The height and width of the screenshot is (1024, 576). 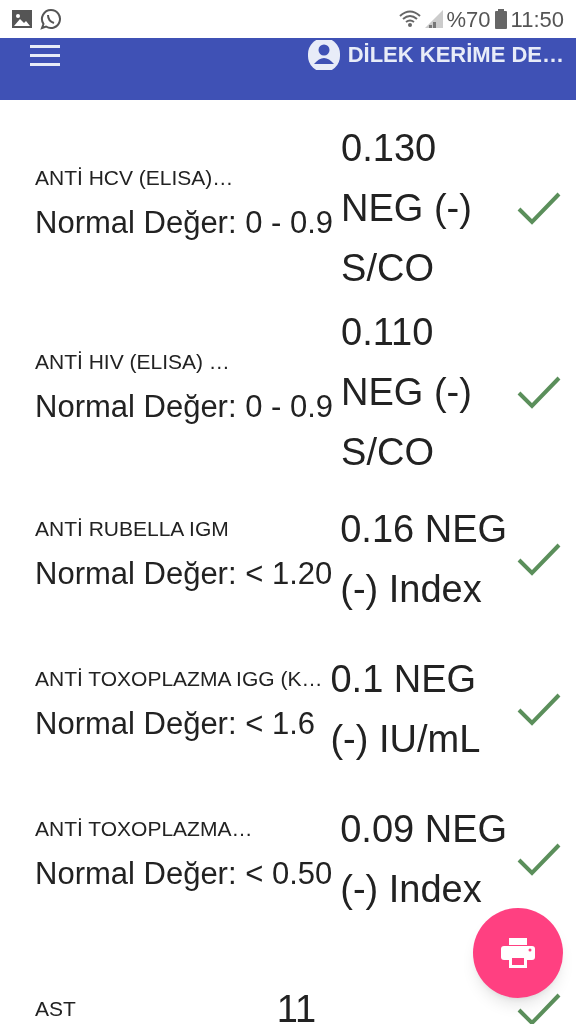 I want to click on image-icon, so click(x=22, y=19).